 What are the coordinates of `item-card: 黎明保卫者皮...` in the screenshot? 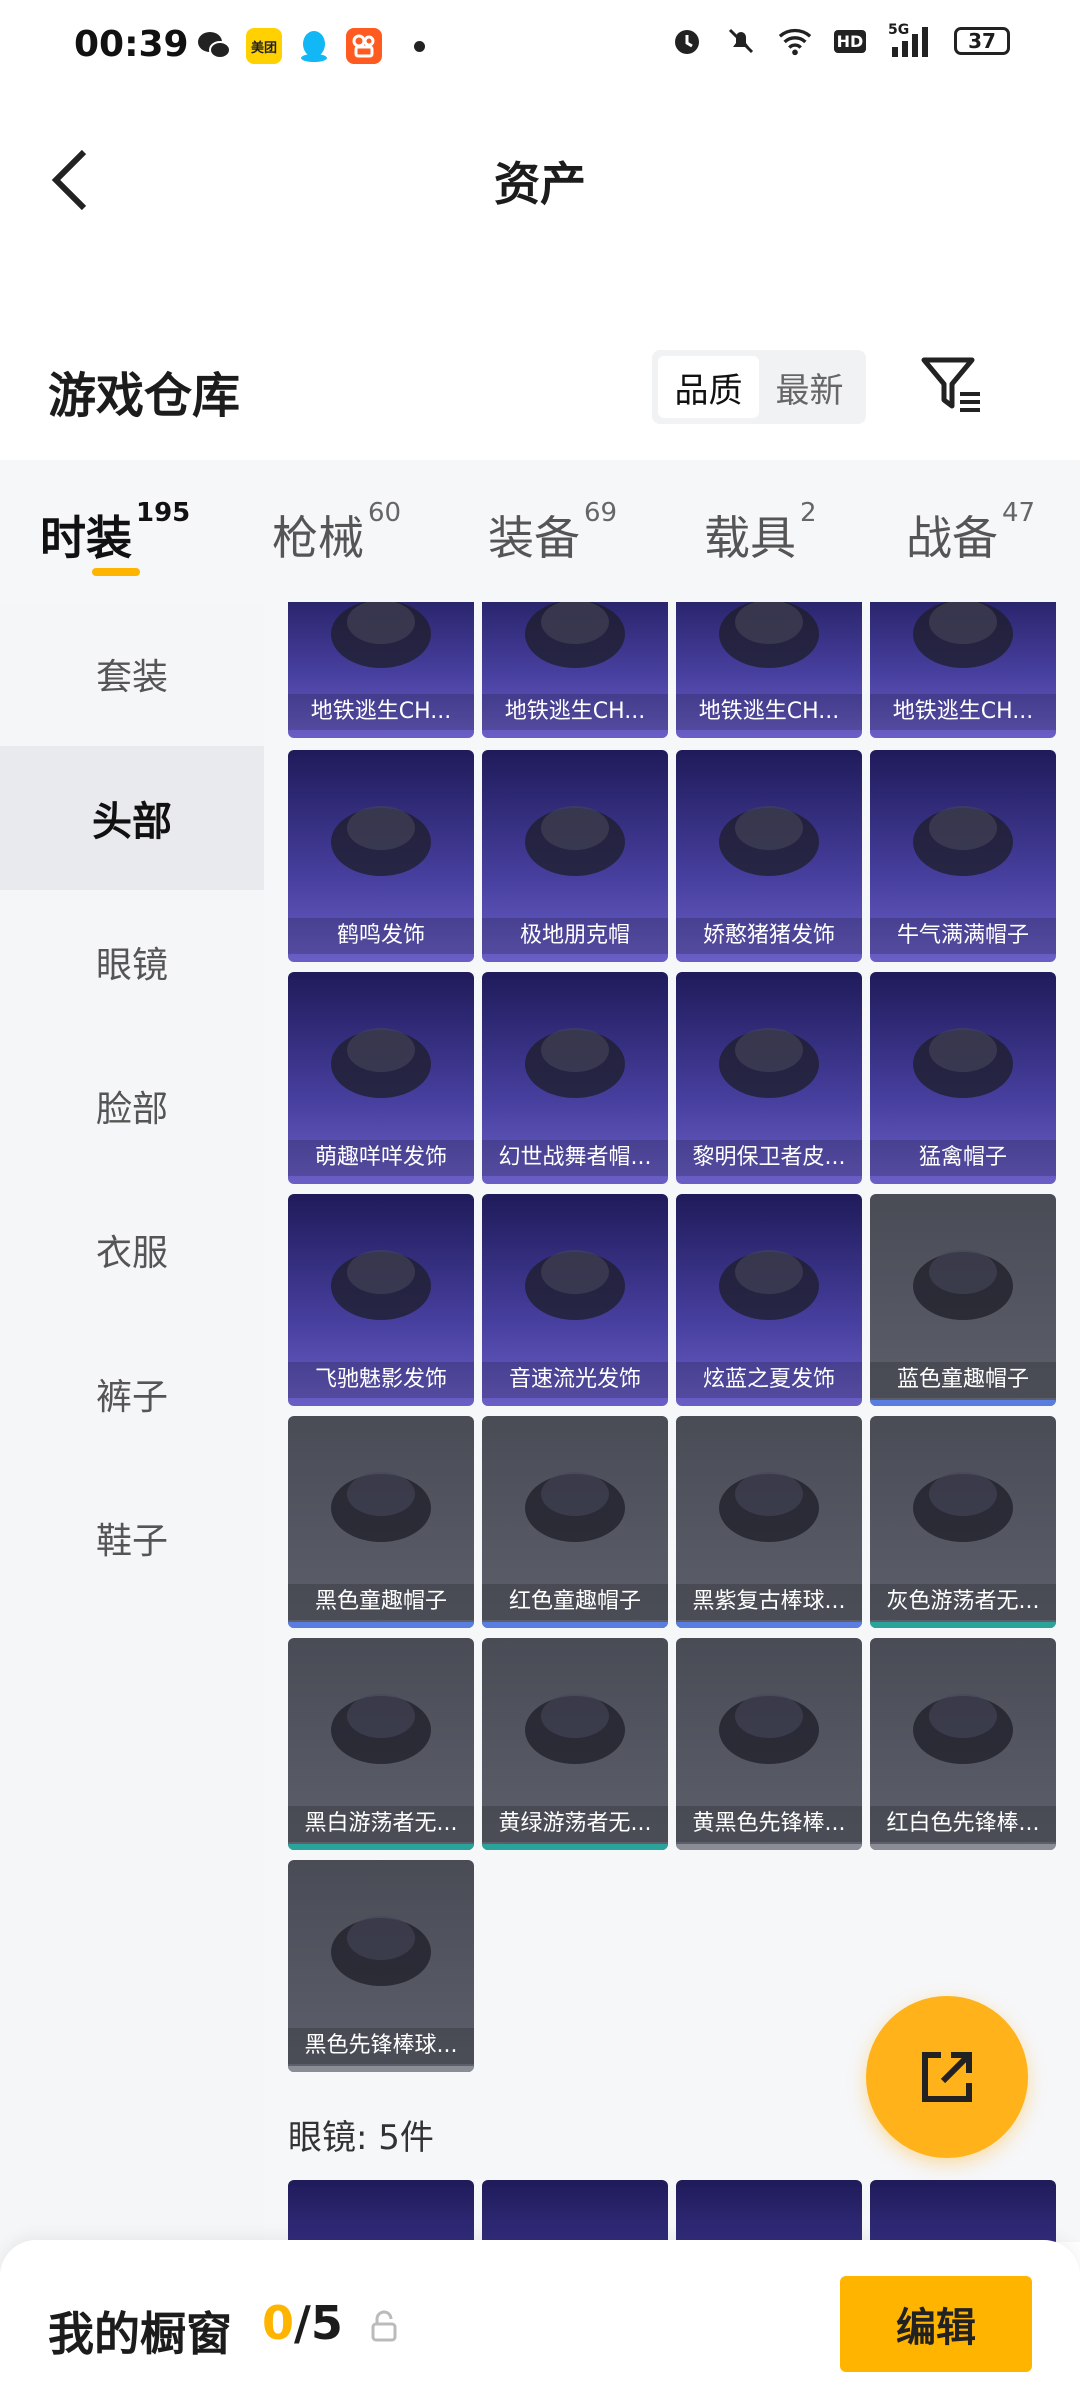 It's located at (769, 1078).